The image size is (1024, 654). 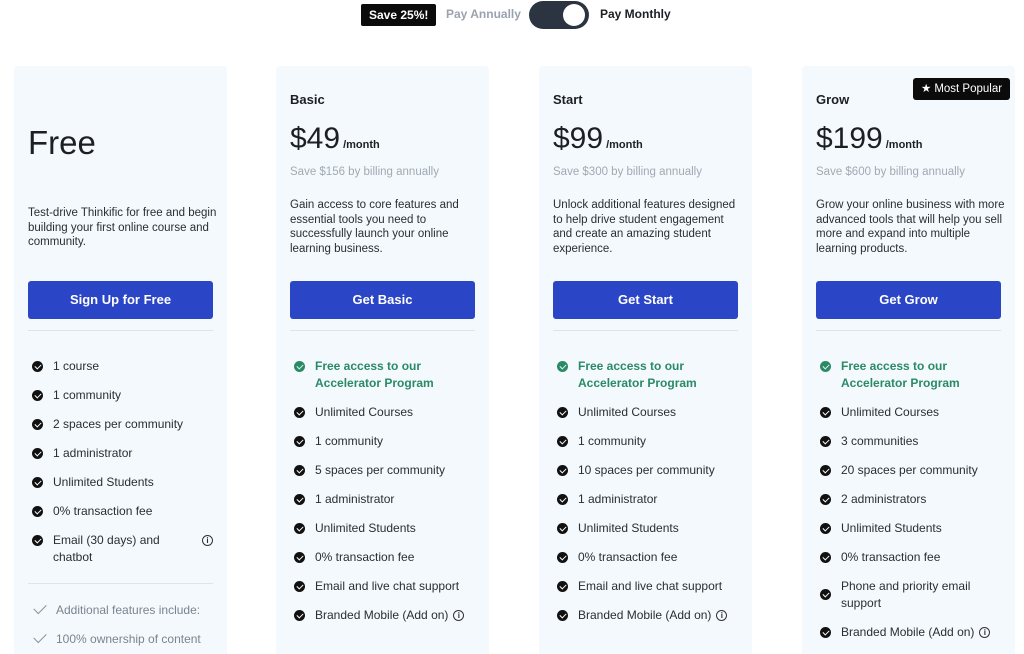 I want to click on plan-name: Start, so click(x=568, y=99).